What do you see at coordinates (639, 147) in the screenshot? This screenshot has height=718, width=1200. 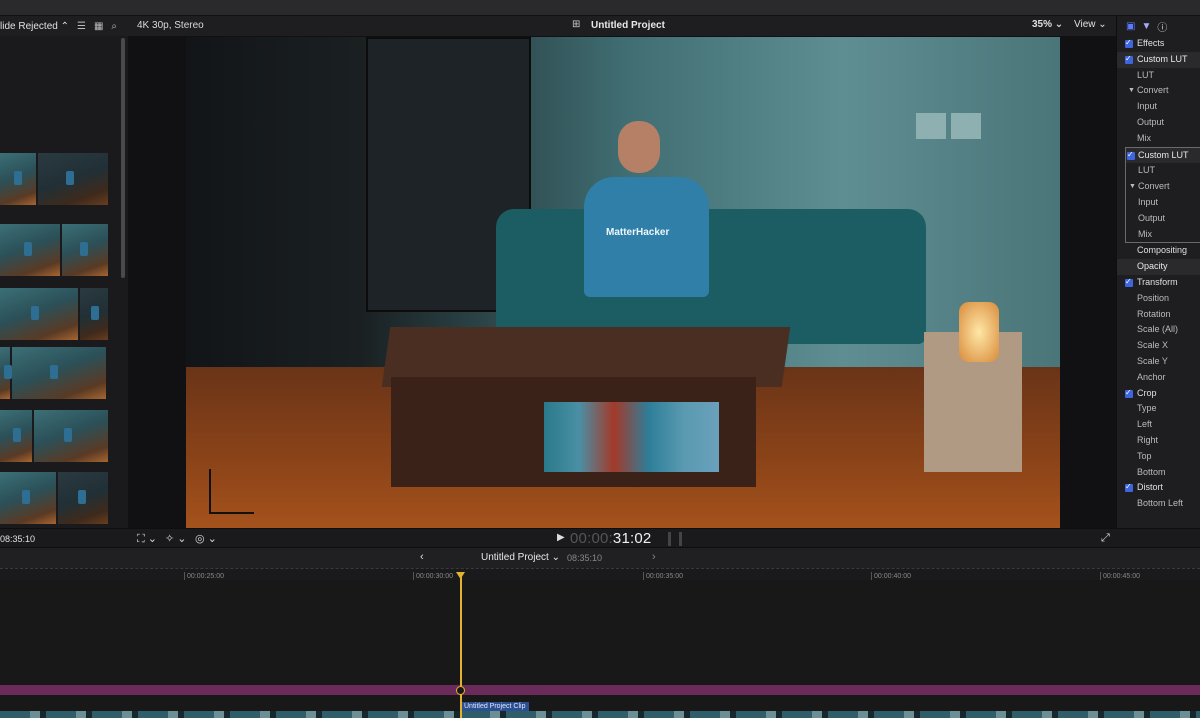 I see `scene-person-head` at bounding box center [639, 147].